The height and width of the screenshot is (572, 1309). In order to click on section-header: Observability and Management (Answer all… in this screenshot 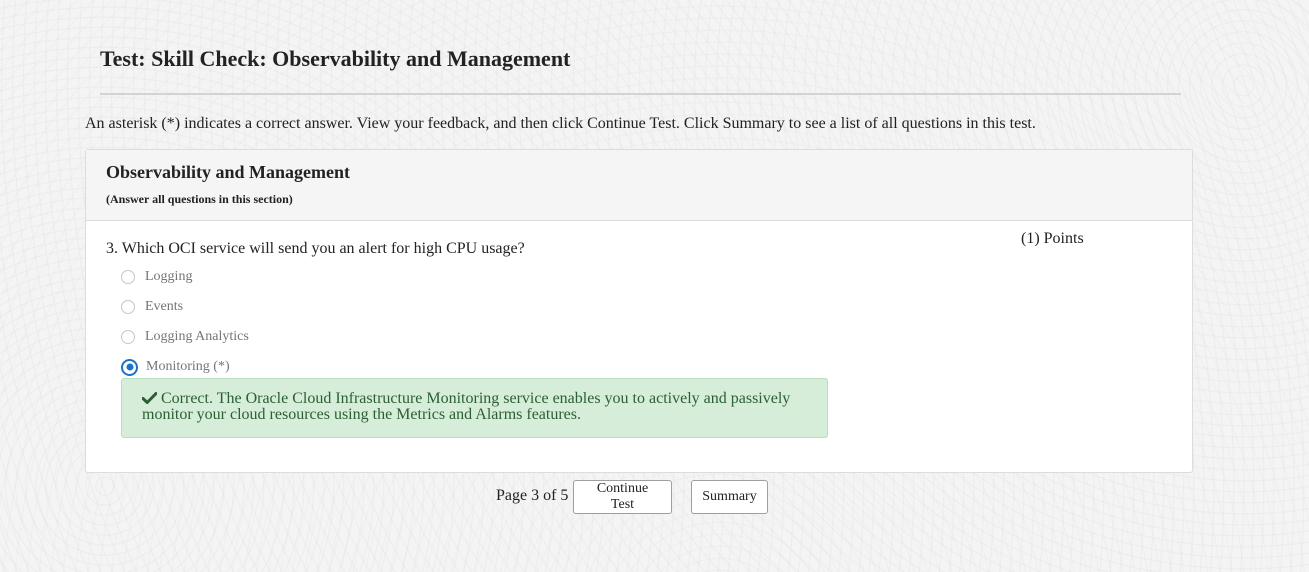, I will do `click(639, 185)`.